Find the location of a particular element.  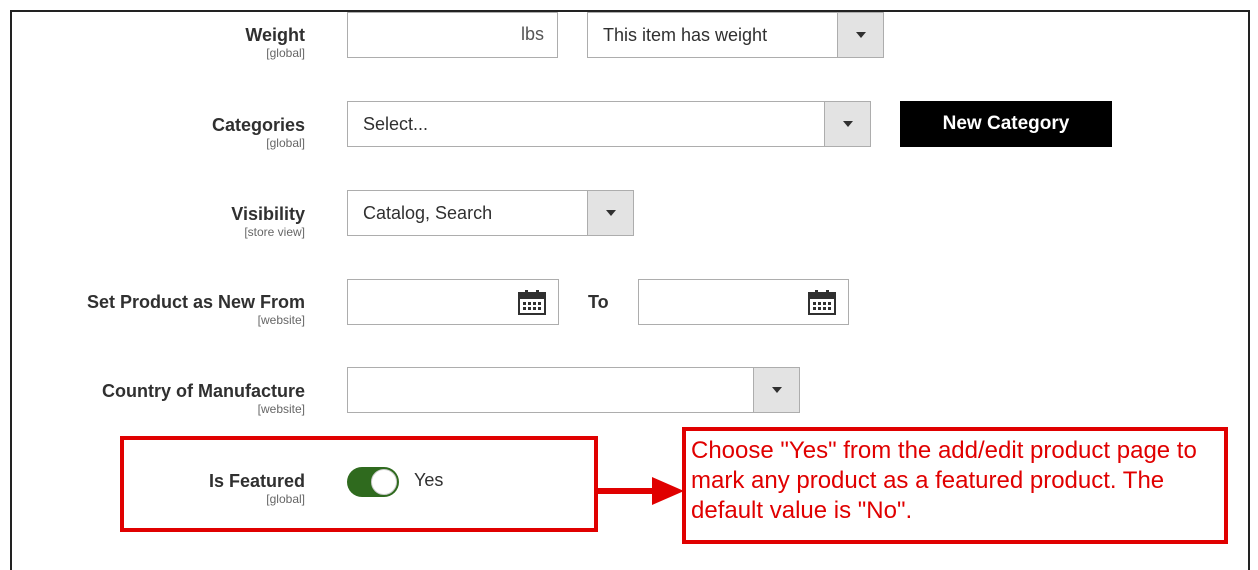

new-from-label: Set Product as New From is located at coordinates (195, 302).